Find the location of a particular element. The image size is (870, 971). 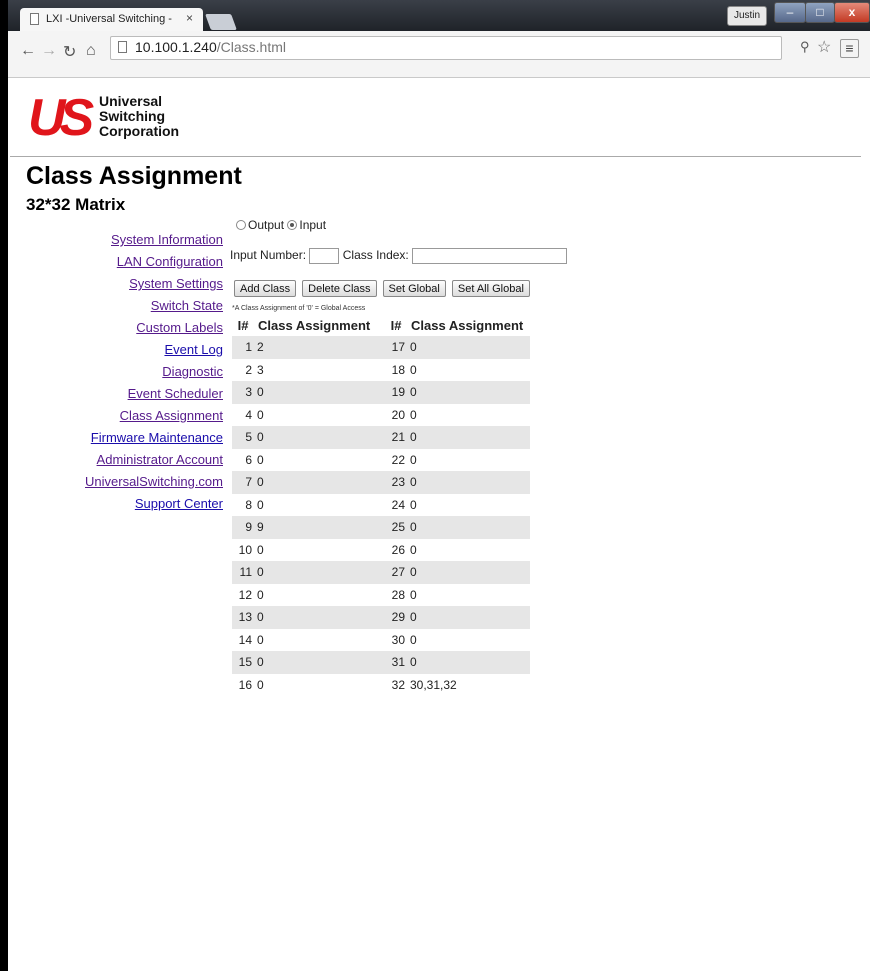

logo-line: Corporation is located at coordinates (139, 131).